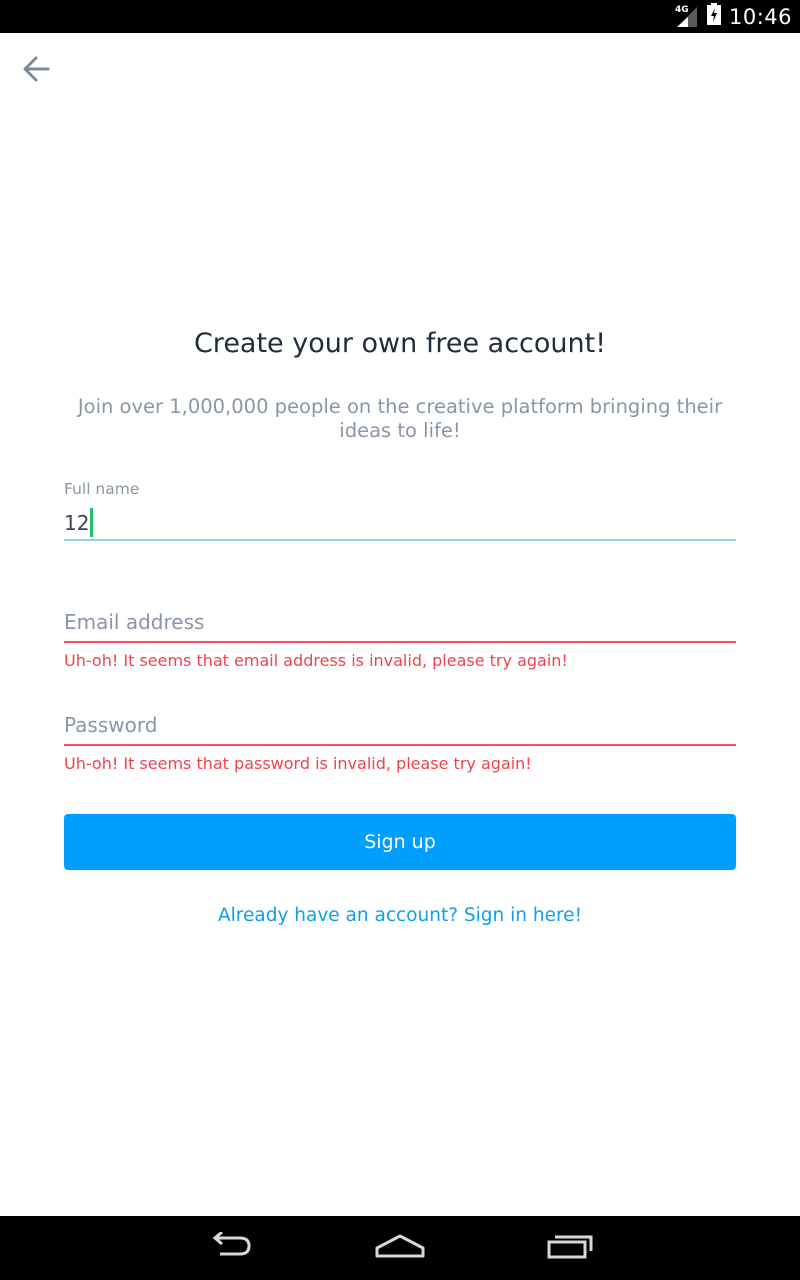 This screenshot has width=800, height=1280. Describe the element at coordinates (92, 522) in the screenshot. I see `text-cursor` at that location.